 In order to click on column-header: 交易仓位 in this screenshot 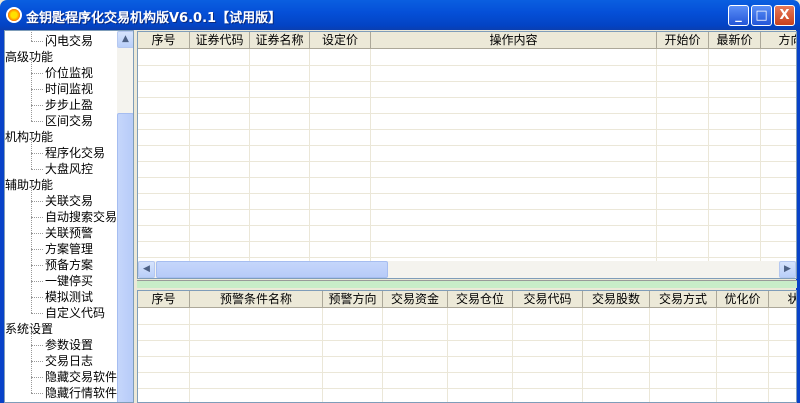, I will do `click(480, 299)`.